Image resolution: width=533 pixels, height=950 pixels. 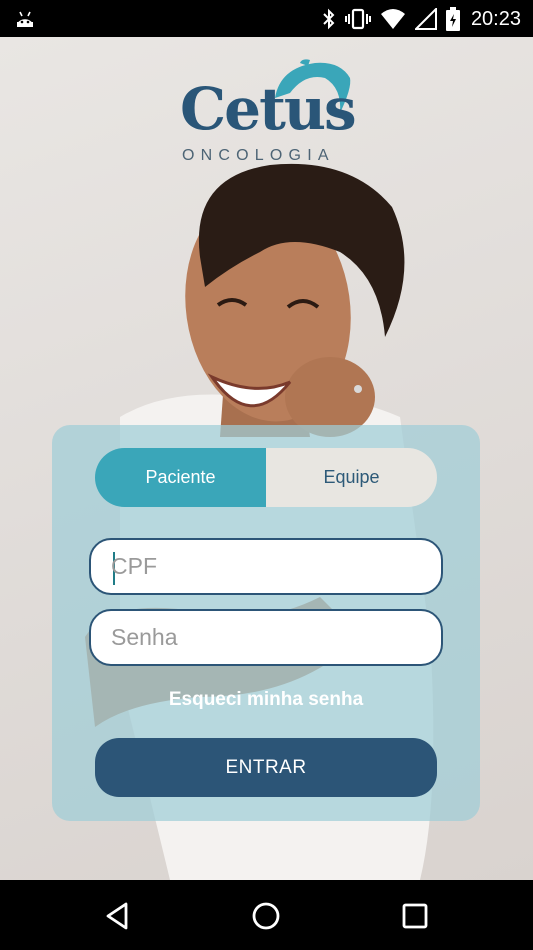 I want to click on navigation-bar, so click(x=266, y=915).